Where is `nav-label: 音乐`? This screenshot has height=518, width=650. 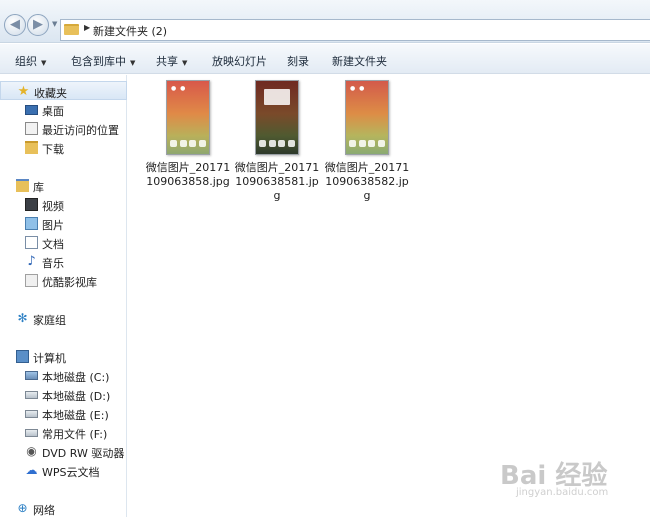
nav-label: 音乐 is located at coordinates (53, 263).